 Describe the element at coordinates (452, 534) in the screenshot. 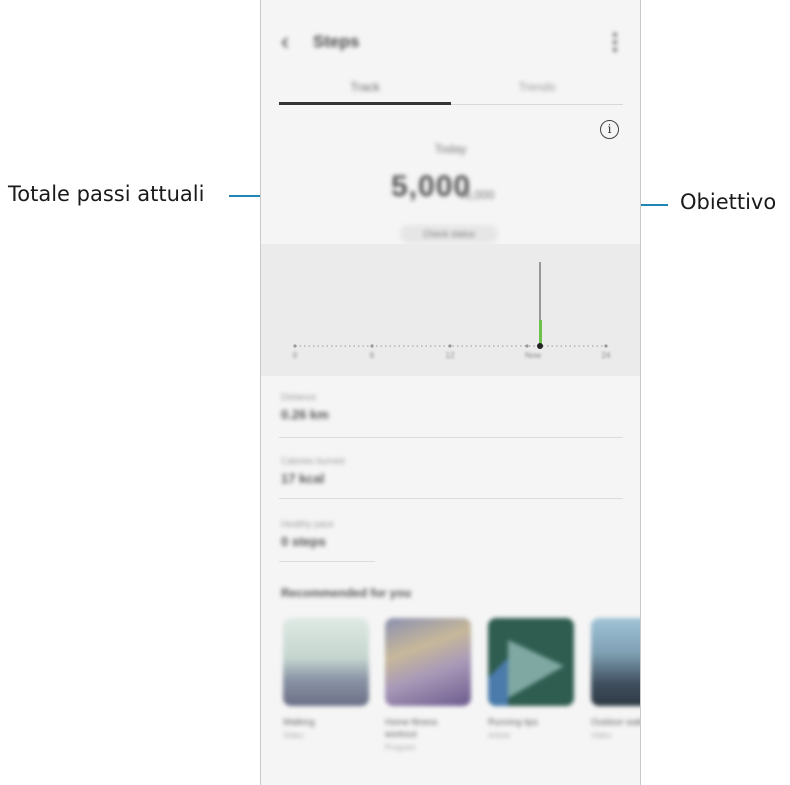

I see `stat-healthy-pace: Healthy pace 0 steps` at that location.